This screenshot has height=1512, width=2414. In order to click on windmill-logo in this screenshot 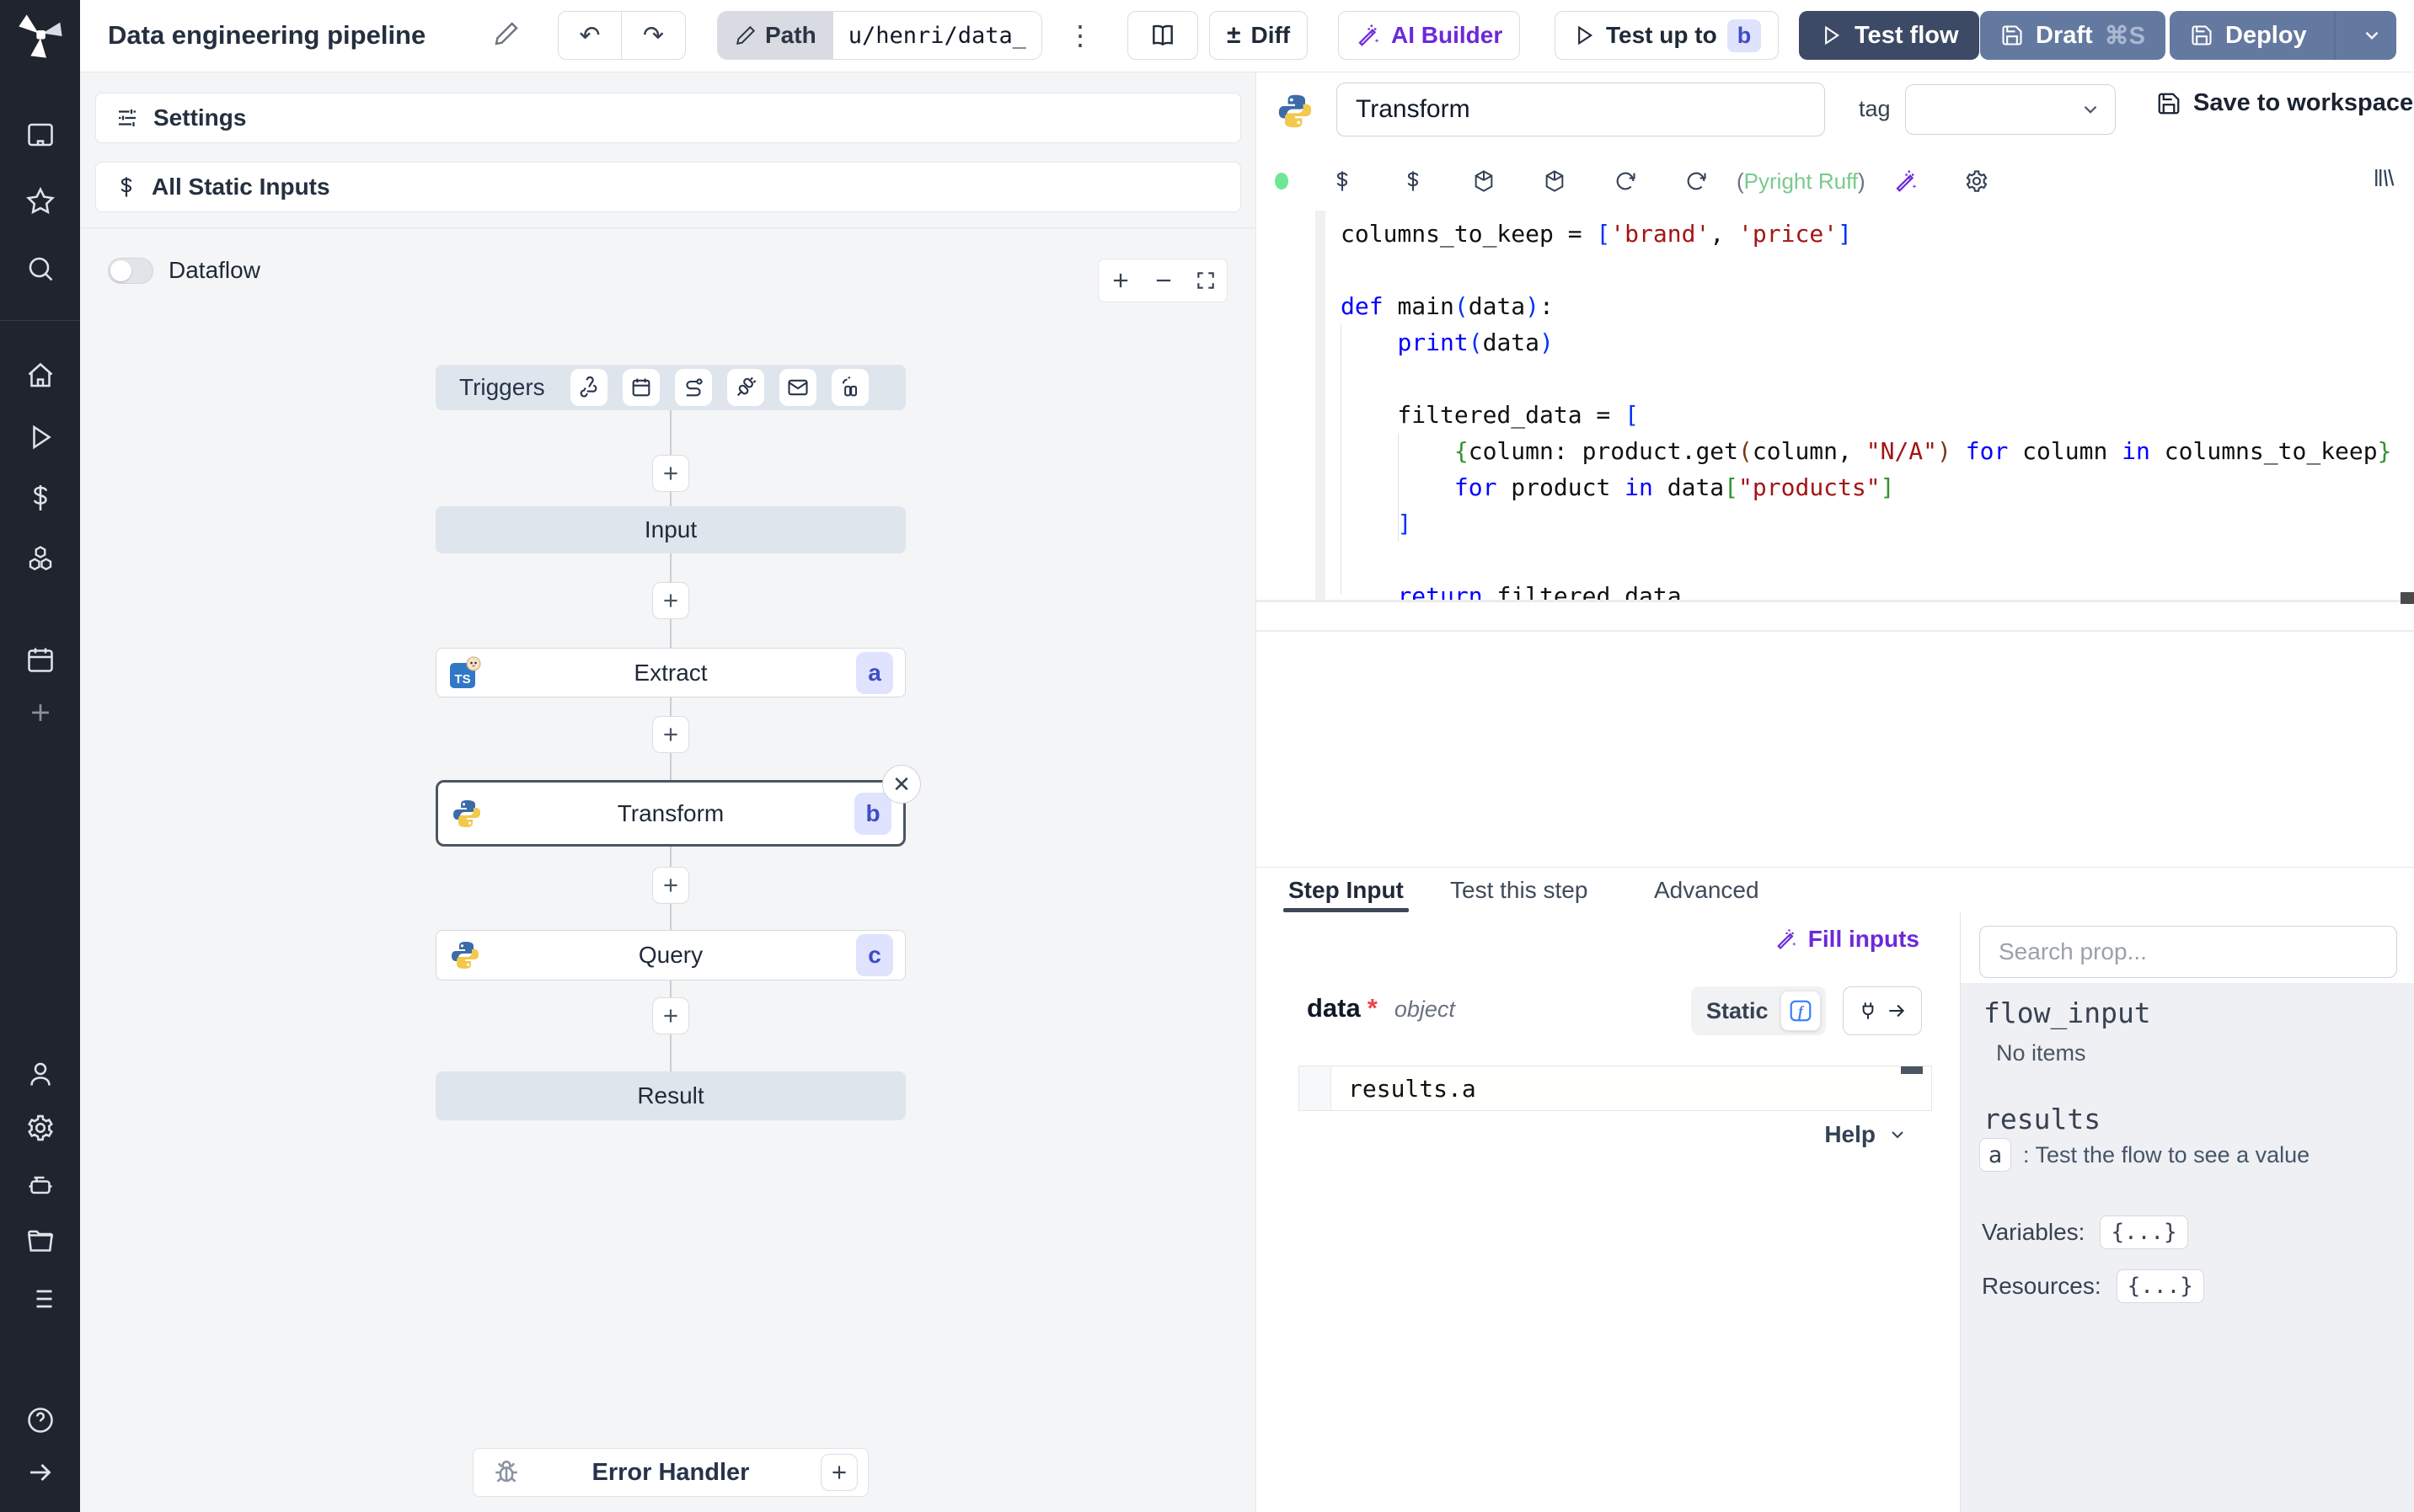, I will do `click(40, 36)`.